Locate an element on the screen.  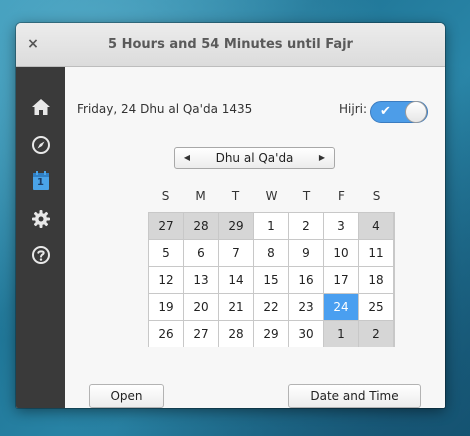
sidebar-item-help is located at coordinates (40, 255).